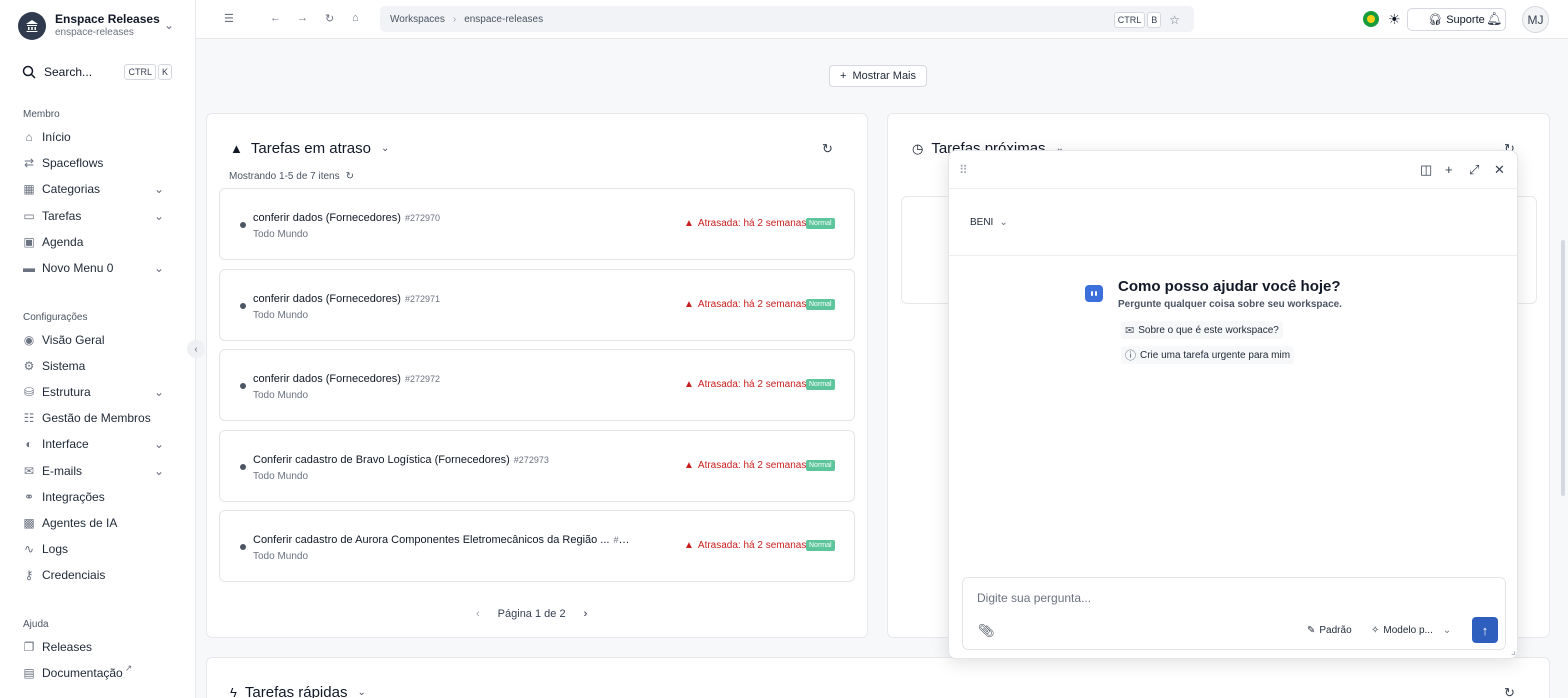 This screenshot has height=698, width=1568. What do you see at coordinates (93, 366) in the screenshot?
I see `sidebar-item: ⚙ Sistema` at bounding box center [93, 366].